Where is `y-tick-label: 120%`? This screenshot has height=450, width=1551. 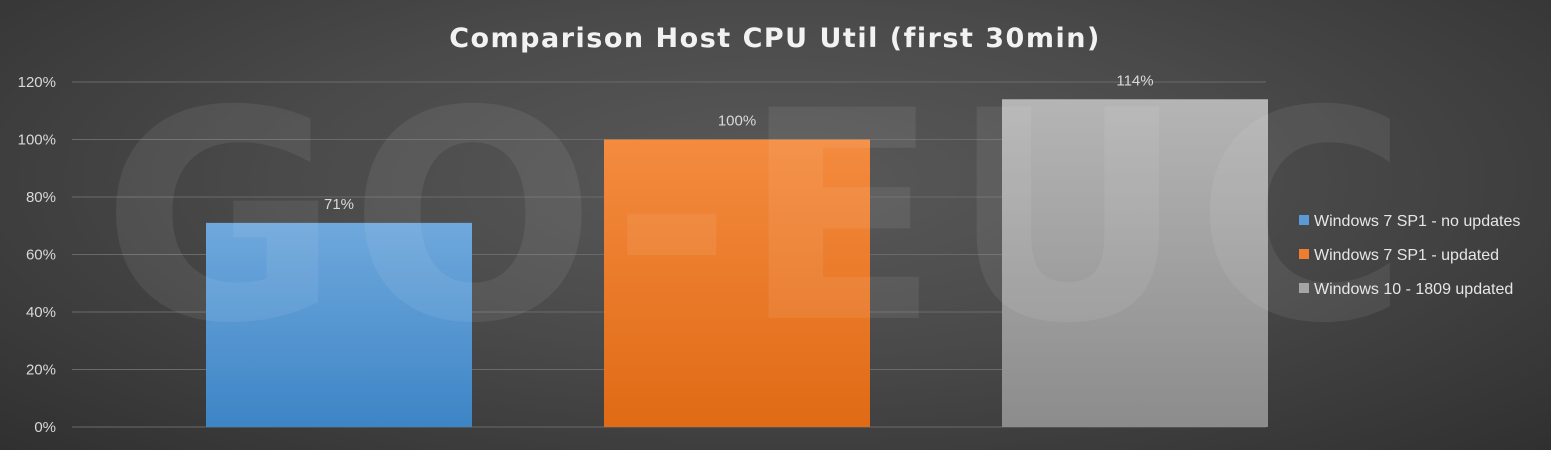 y-tick-label: 120% is located at coordinates (37, 82).